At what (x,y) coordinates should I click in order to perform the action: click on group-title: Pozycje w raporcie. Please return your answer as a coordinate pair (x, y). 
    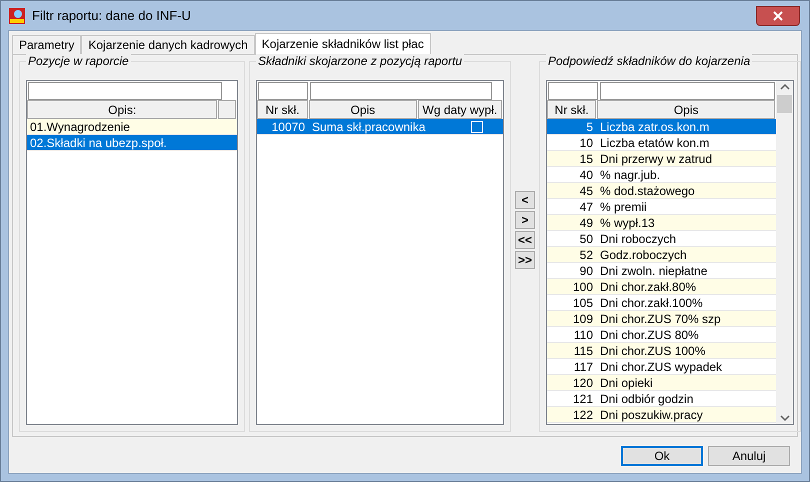
    Looking at the image, I should click on (78, 61).